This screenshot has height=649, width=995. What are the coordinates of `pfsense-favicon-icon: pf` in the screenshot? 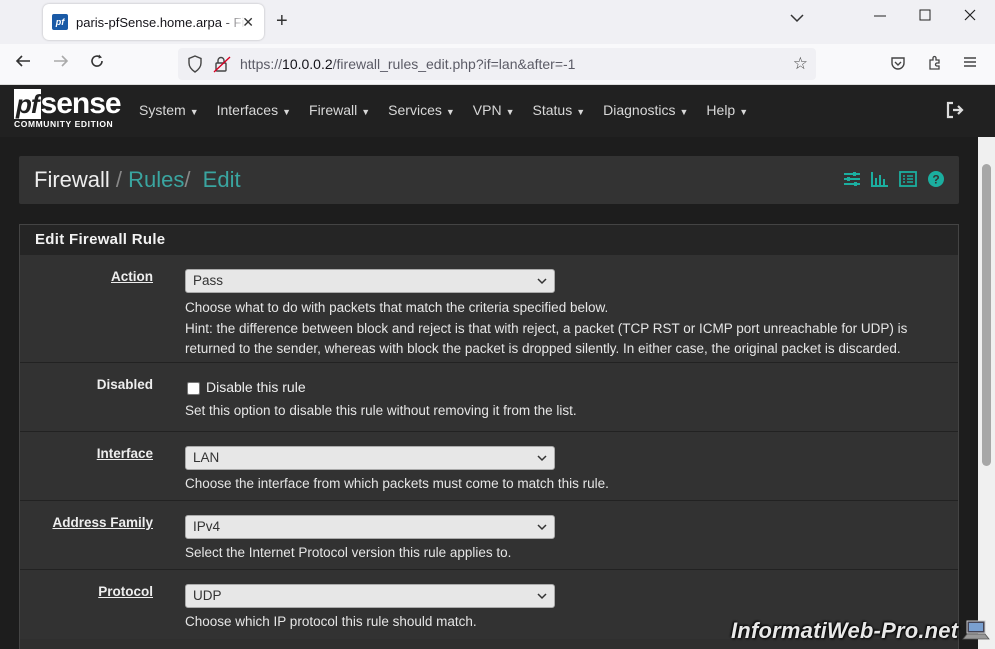 It's located at (60, 22).